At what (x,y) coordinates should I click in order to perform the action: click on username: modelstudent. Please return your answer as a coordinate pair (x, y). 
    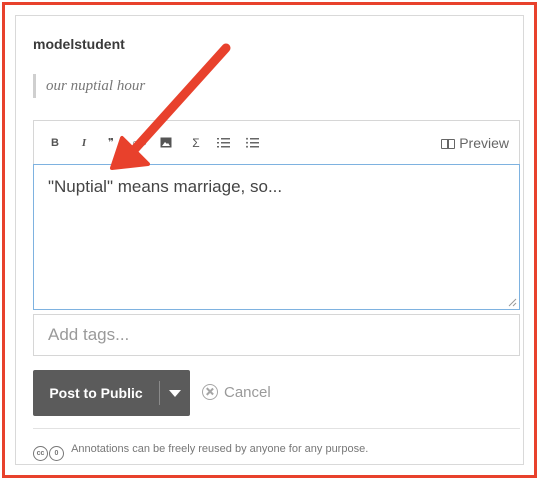
    Looking at the image, I should click on (79, 44).